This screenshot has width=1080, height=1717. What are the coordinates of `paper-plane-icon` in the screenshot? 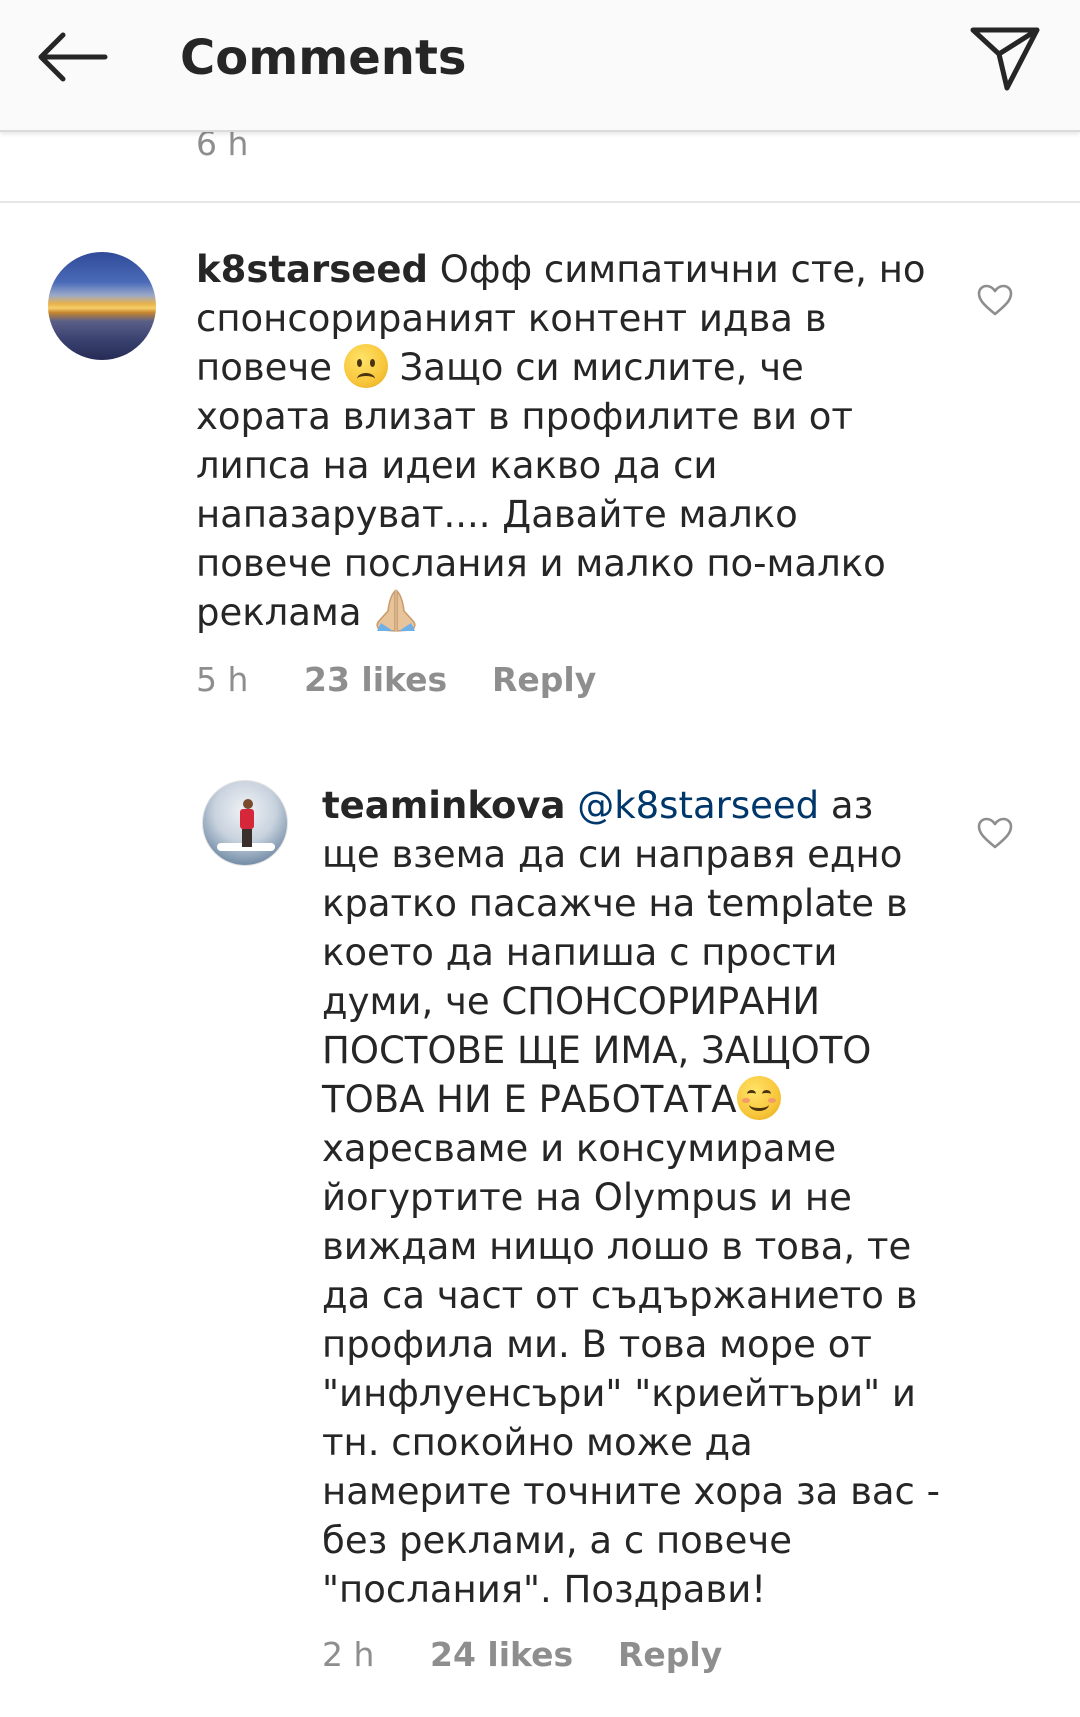 It's located at (1005, 59).